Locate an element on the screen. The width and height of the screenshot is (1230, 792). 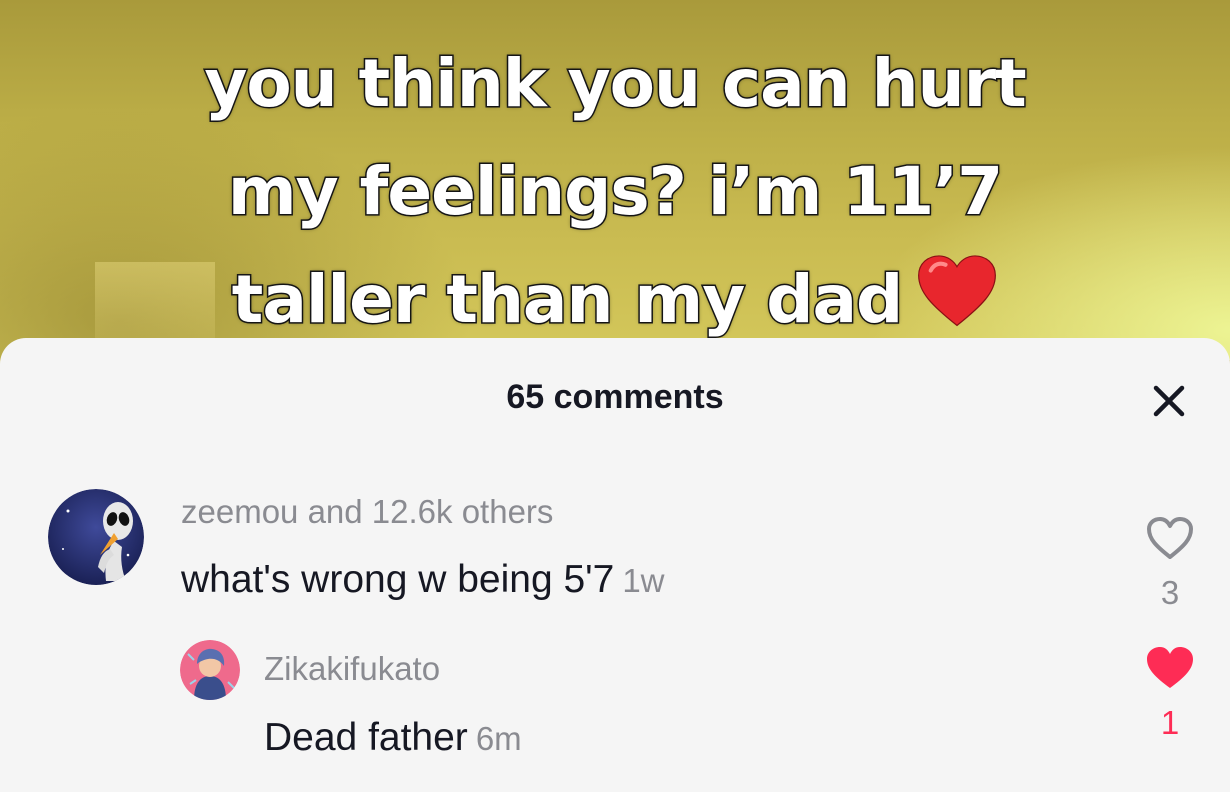
comment-body: what's wrong w being 5'7 is located at coordinates (398, 579).